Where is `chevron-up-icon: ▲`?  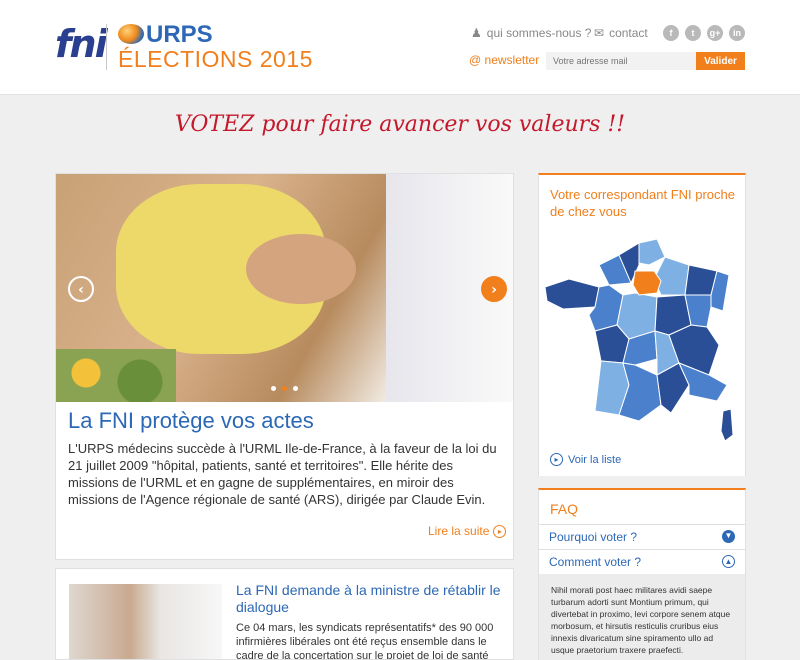 chevron-up-icon: ▲ is located at coordinates (728, 561).